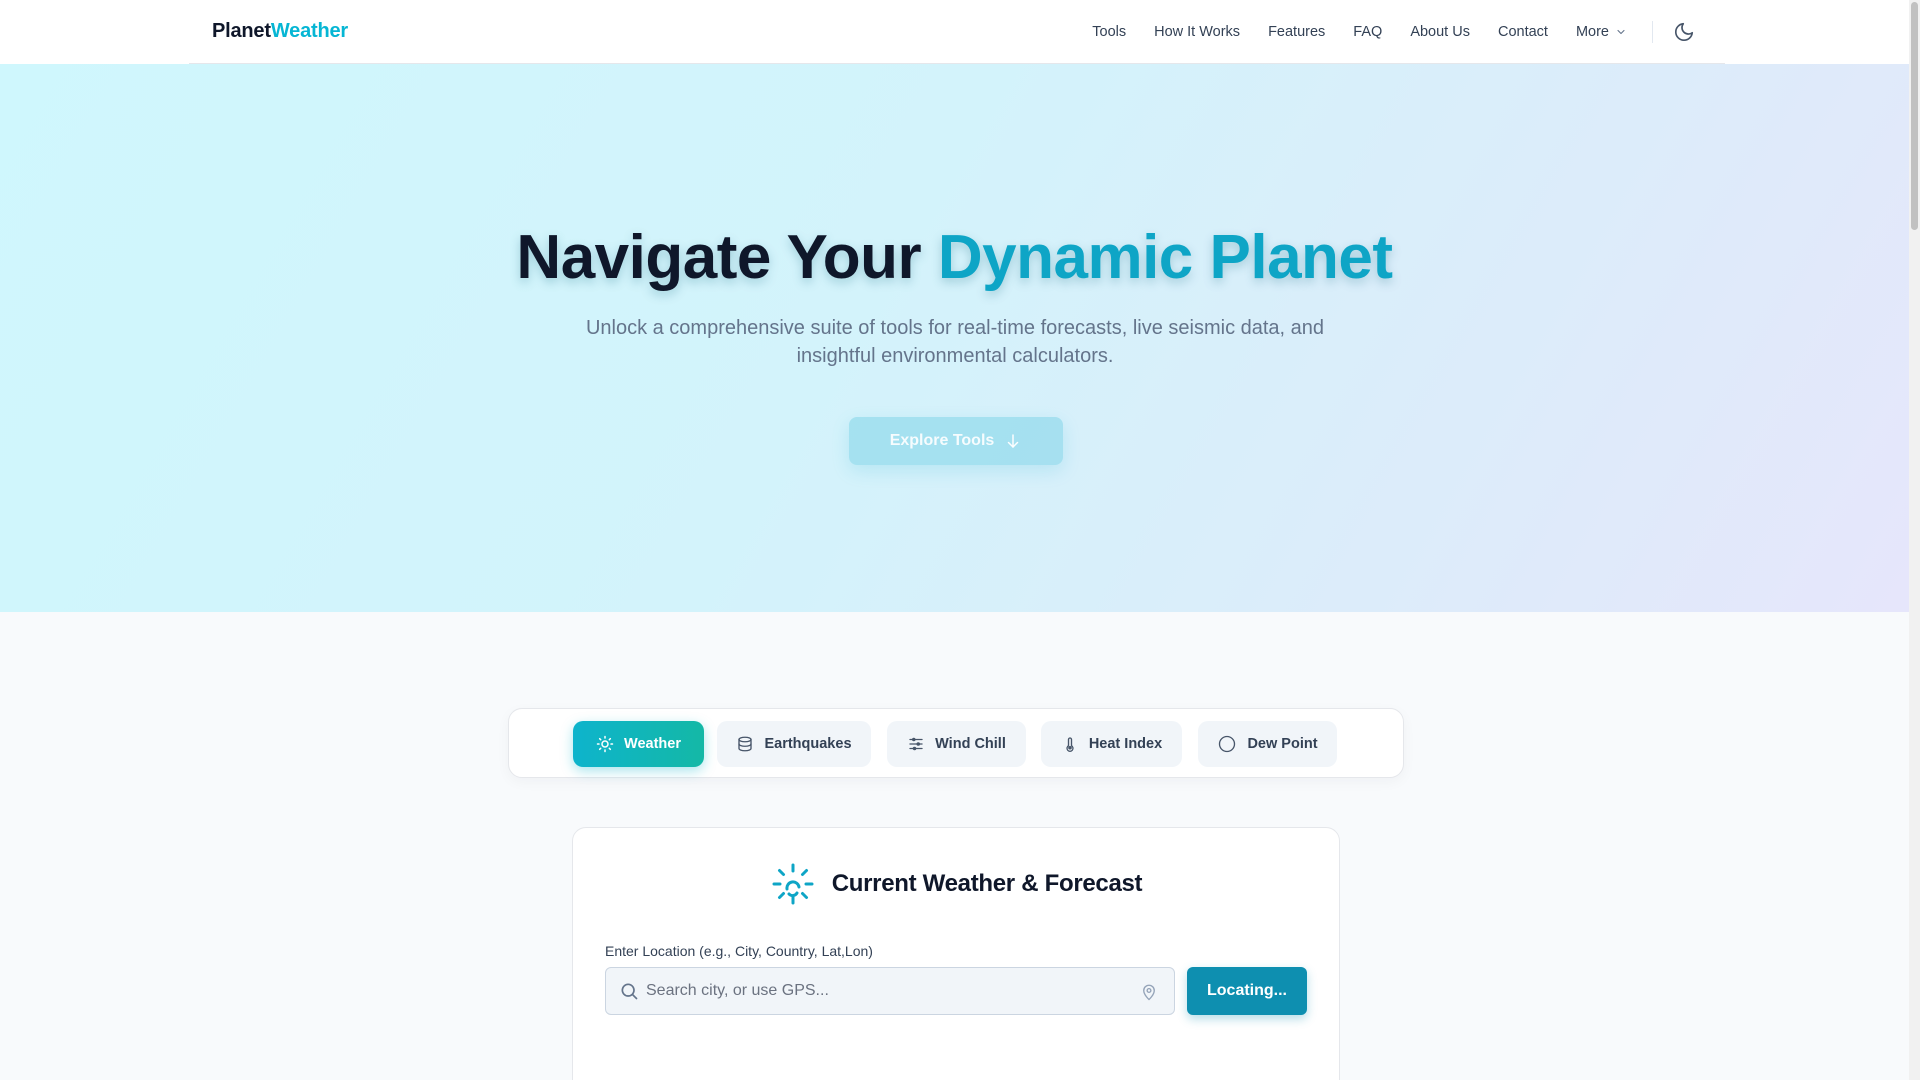  I want to click on tab-weather-label: Weather, so click(652, 744).